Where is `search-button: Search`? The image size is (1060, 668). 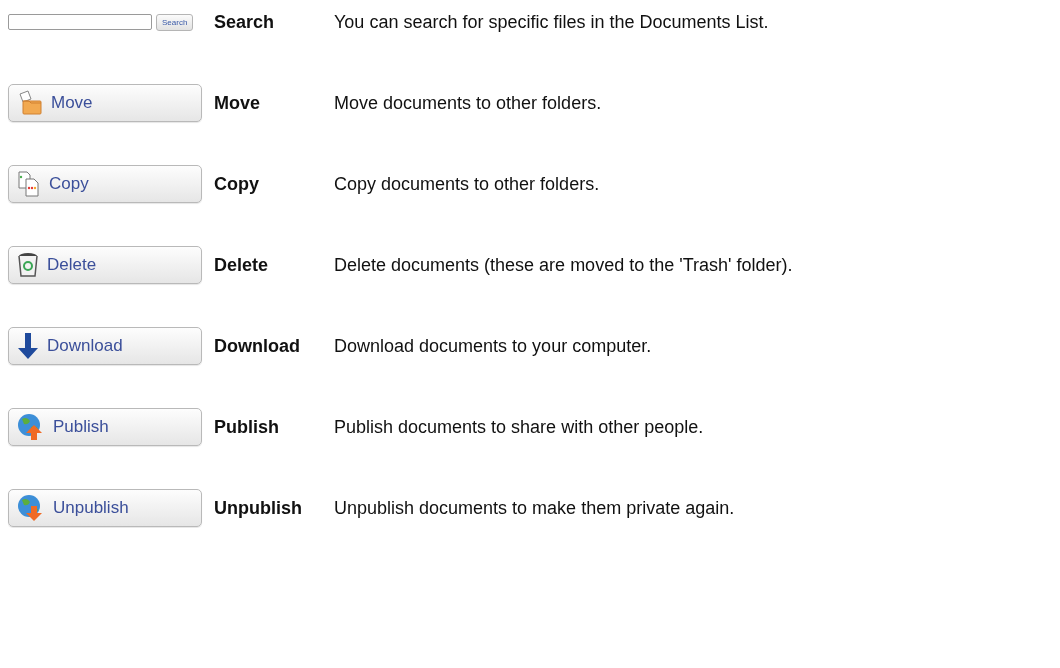
search-button: Search is located at coordinates (175, 22).